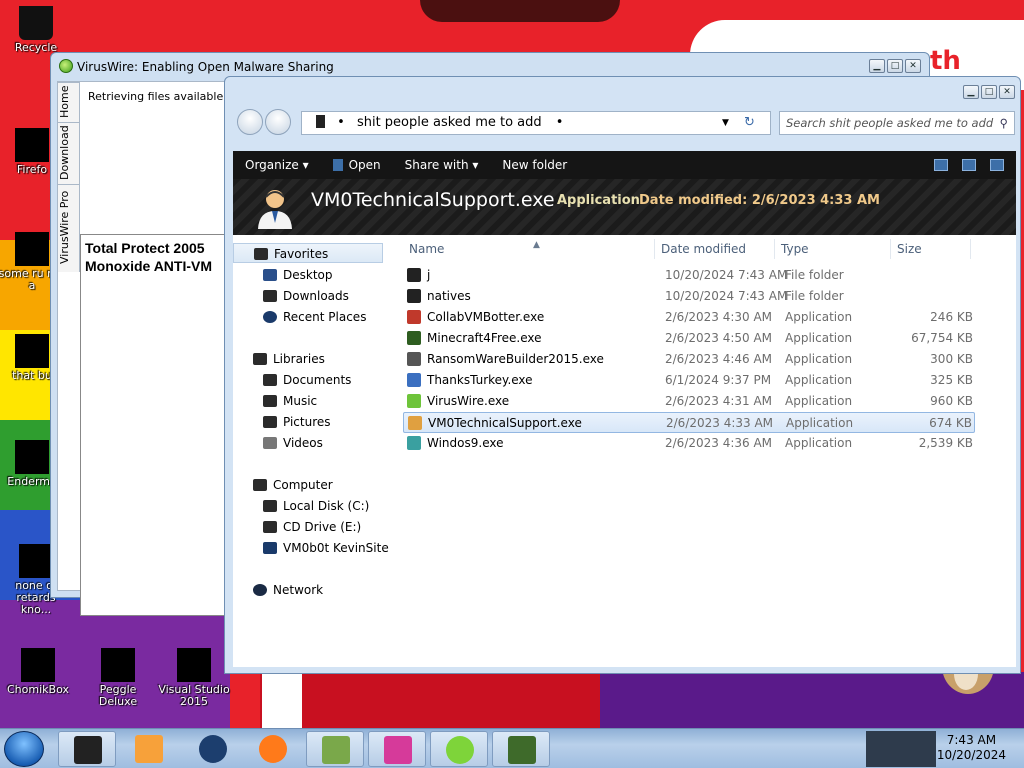  Describe the element at coordinates (529, 249) in the screenshot. I see `column-header-name: Name ▲` at that location.